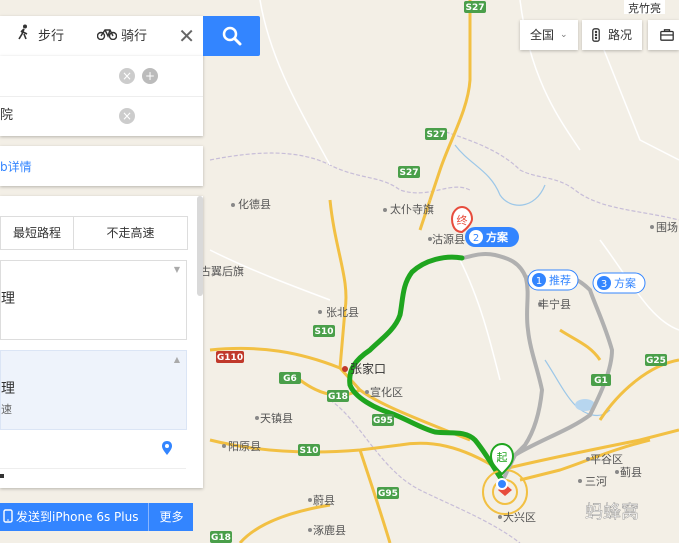 The height and width of the screenshot is (543, 679). What do you see at coordinates (186, 36) in the screenshot?
I see `close-icon: ✕` at bounding box center [186, 36].